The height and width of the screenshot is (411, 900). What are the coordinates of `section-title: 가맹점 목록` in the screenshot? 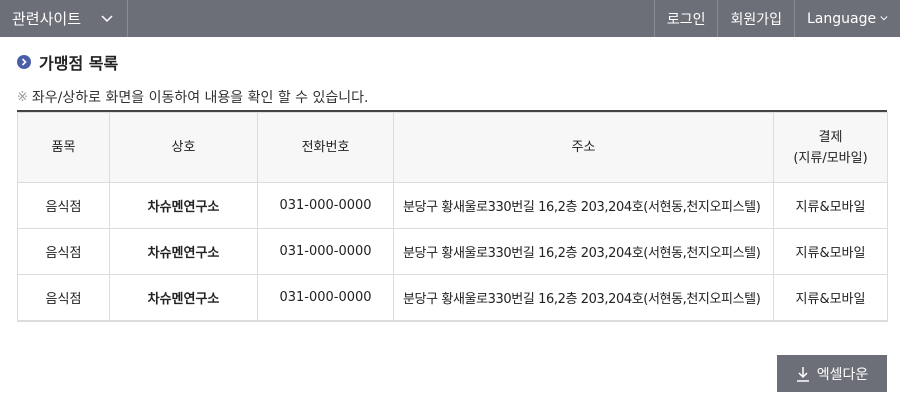 It's located at (67, 62).